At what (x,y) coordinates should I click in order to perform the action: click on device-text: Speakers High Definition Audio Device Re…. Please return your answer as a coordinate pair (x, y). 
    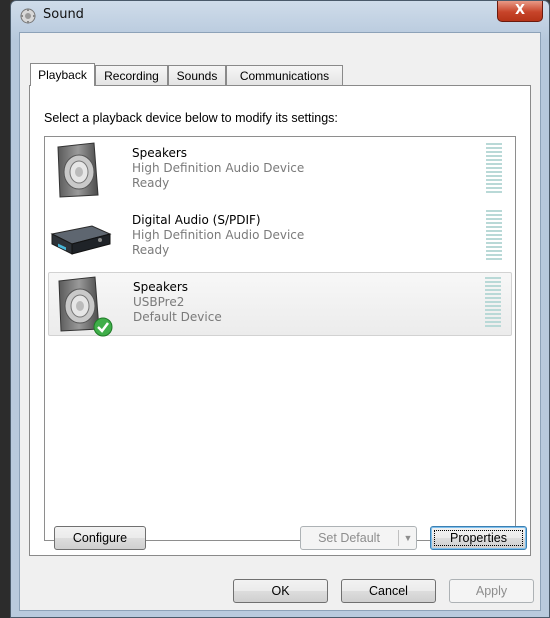
    Looking at the image, I should click on (218, 168).